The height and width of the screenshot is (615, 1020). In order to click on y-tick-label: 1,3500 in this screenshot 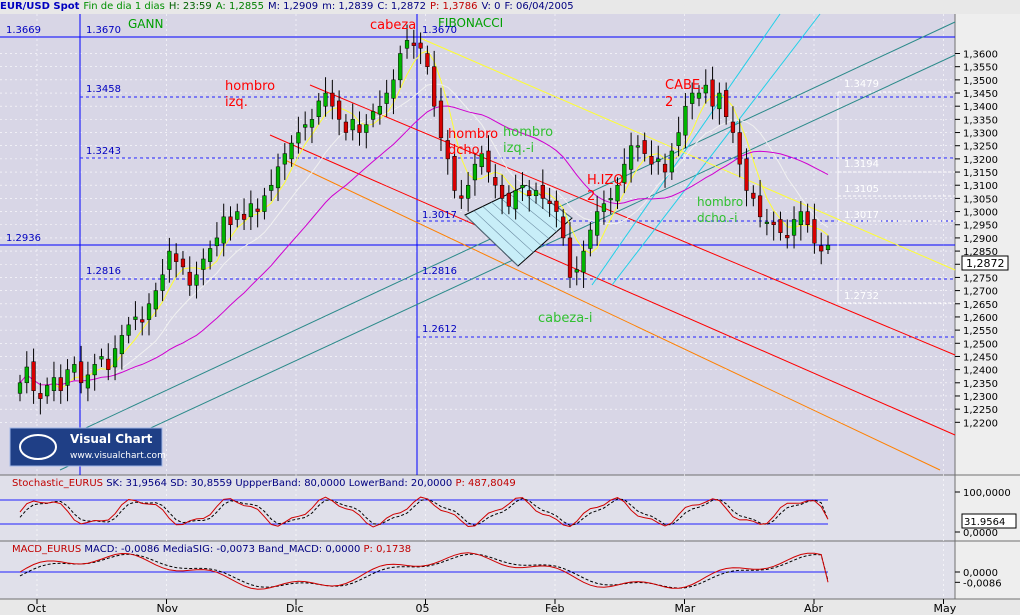, I will do `click(980, 81)`.